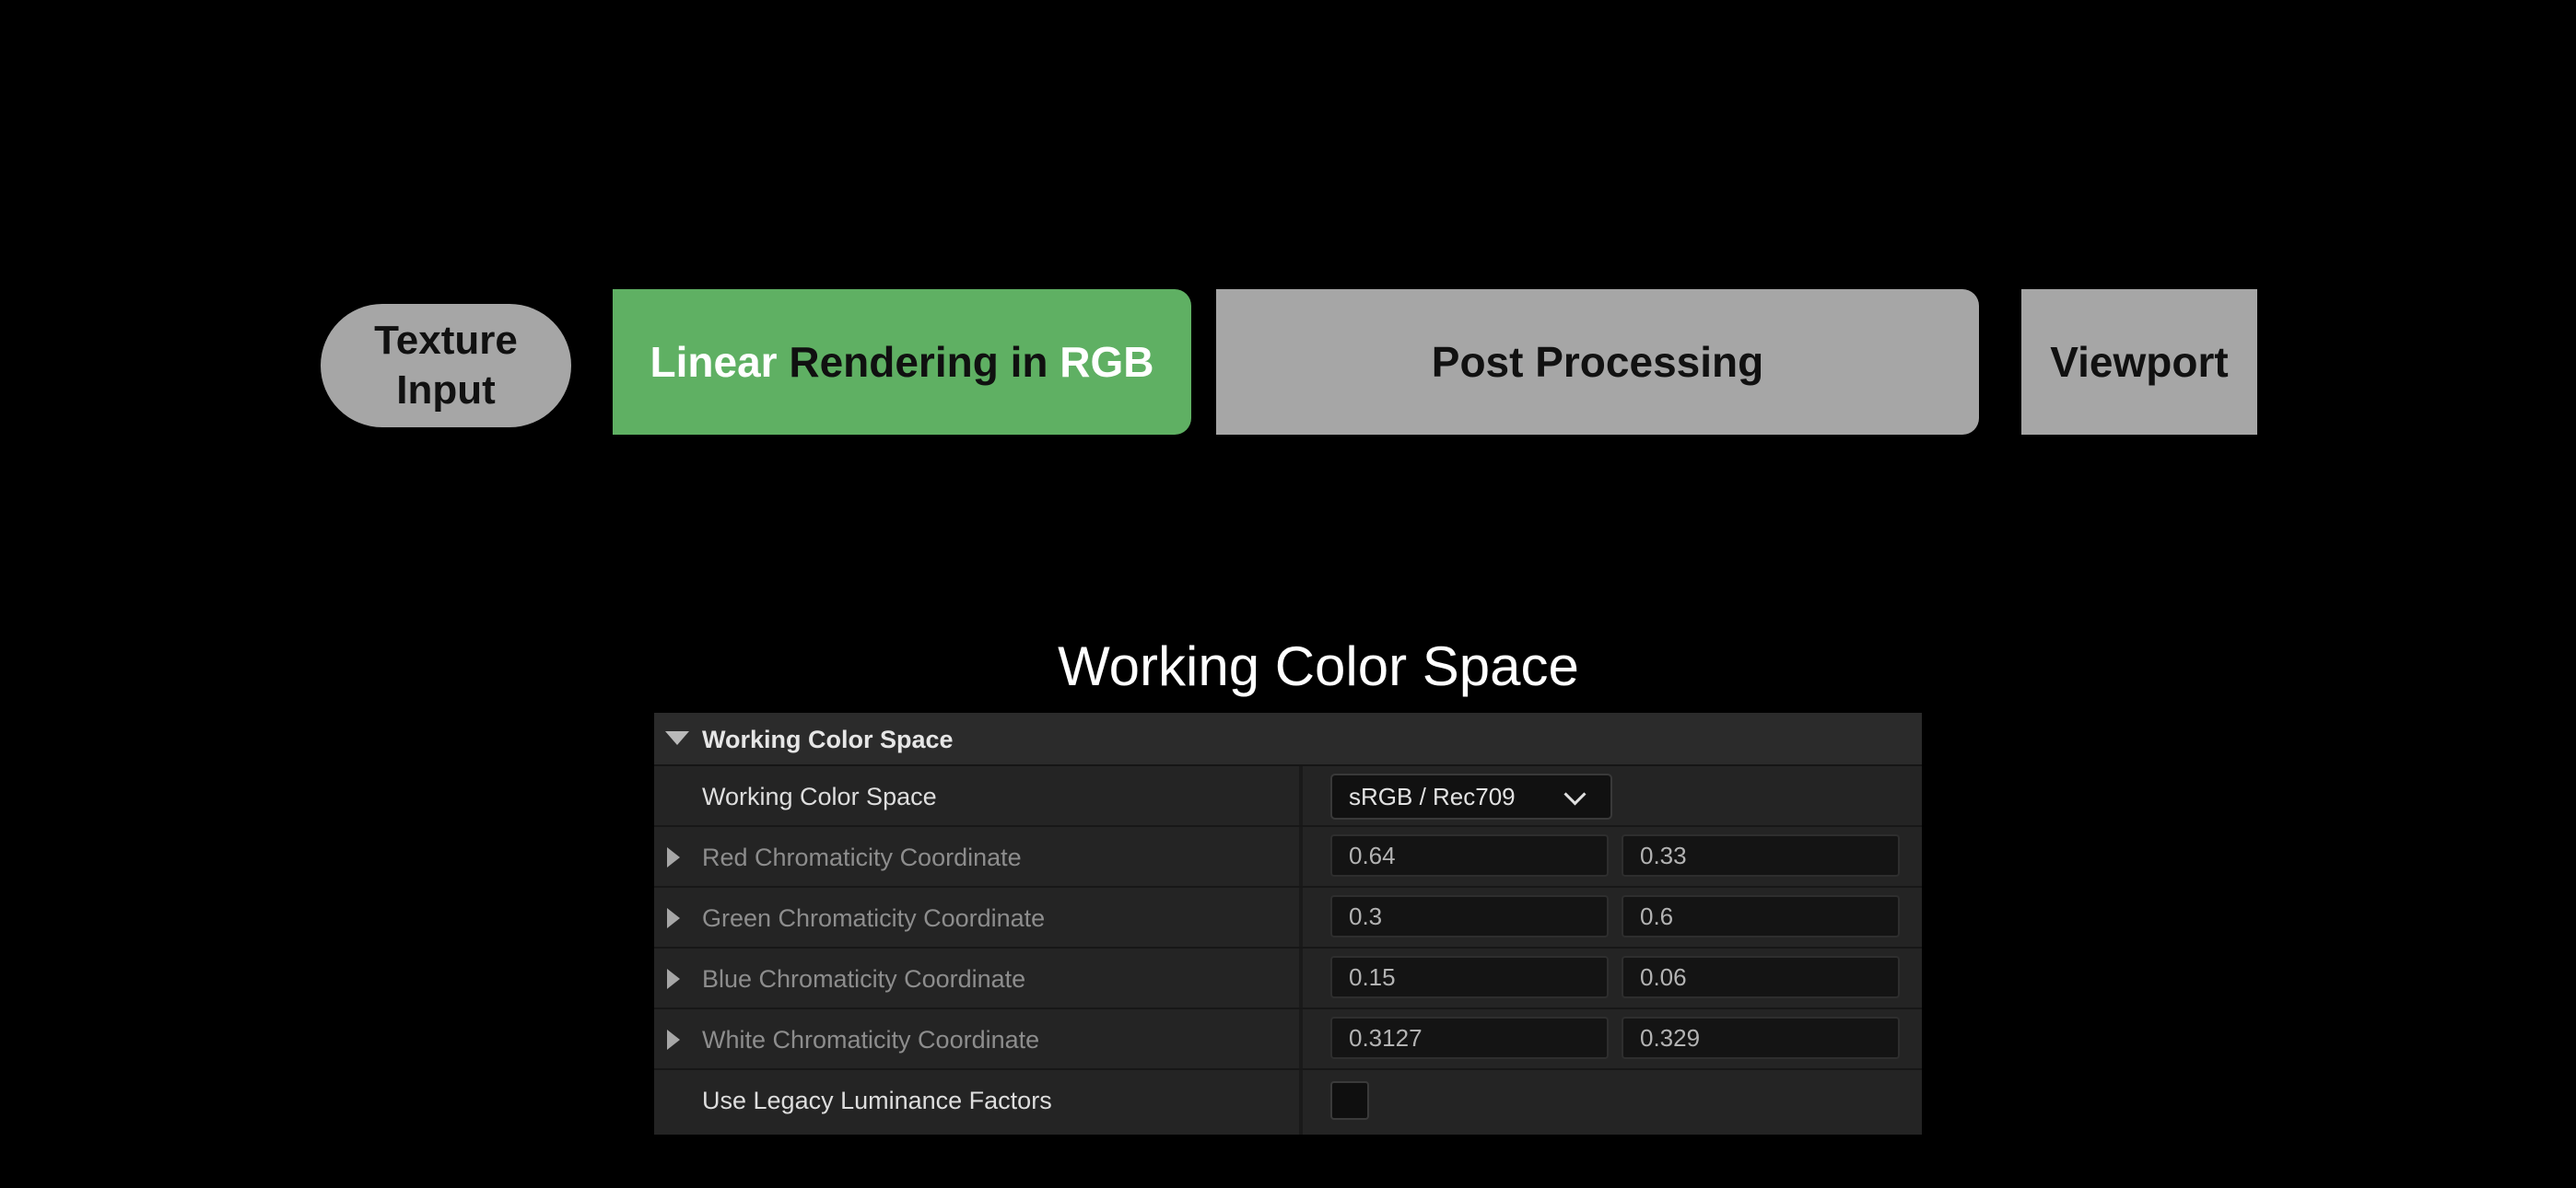  What do you see at coordinates (1469, 1038) in the screenshot?
I see `white-chromaticity-x-field: 0.3127` at bounding box center [1469, 1038].